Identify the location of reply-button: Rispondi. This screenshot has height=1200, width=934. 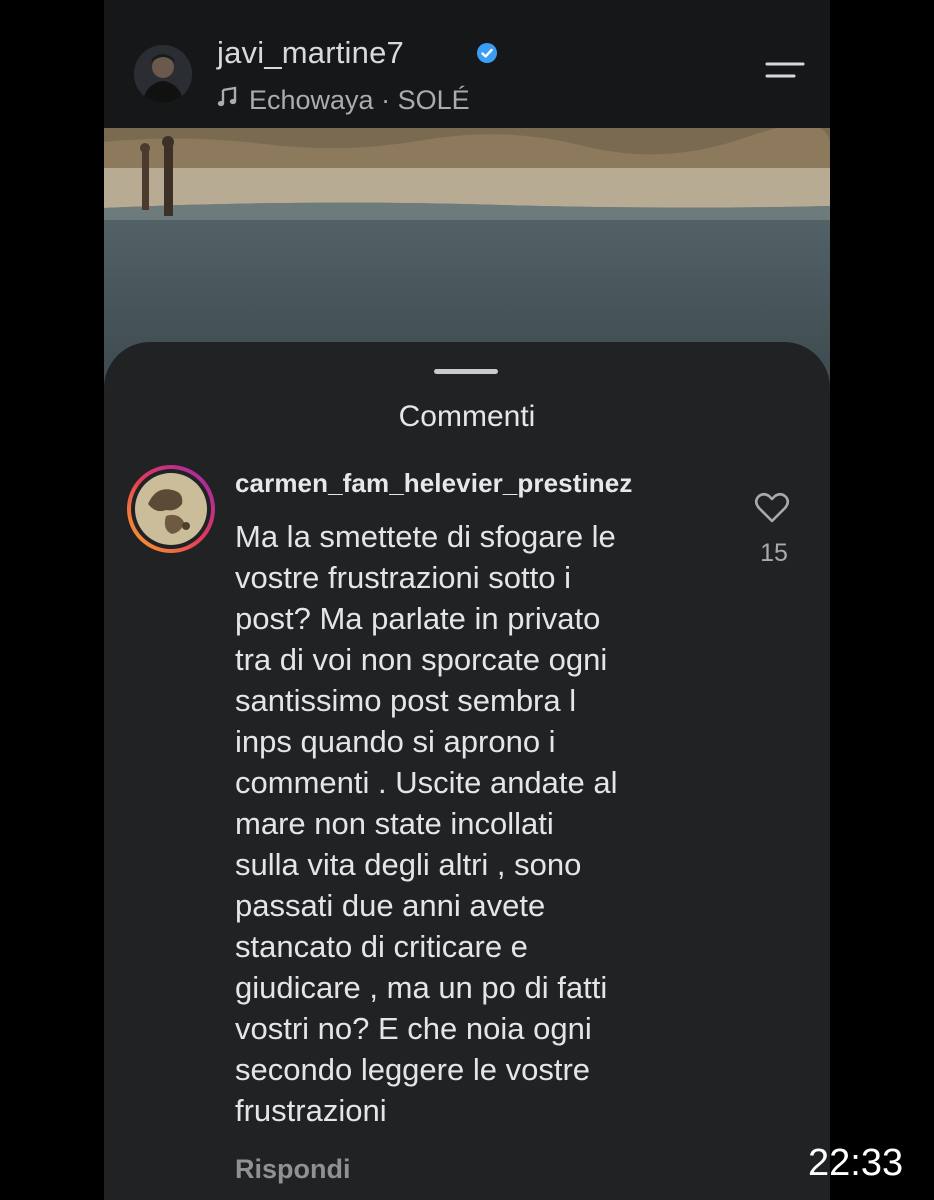
(293, 1169).